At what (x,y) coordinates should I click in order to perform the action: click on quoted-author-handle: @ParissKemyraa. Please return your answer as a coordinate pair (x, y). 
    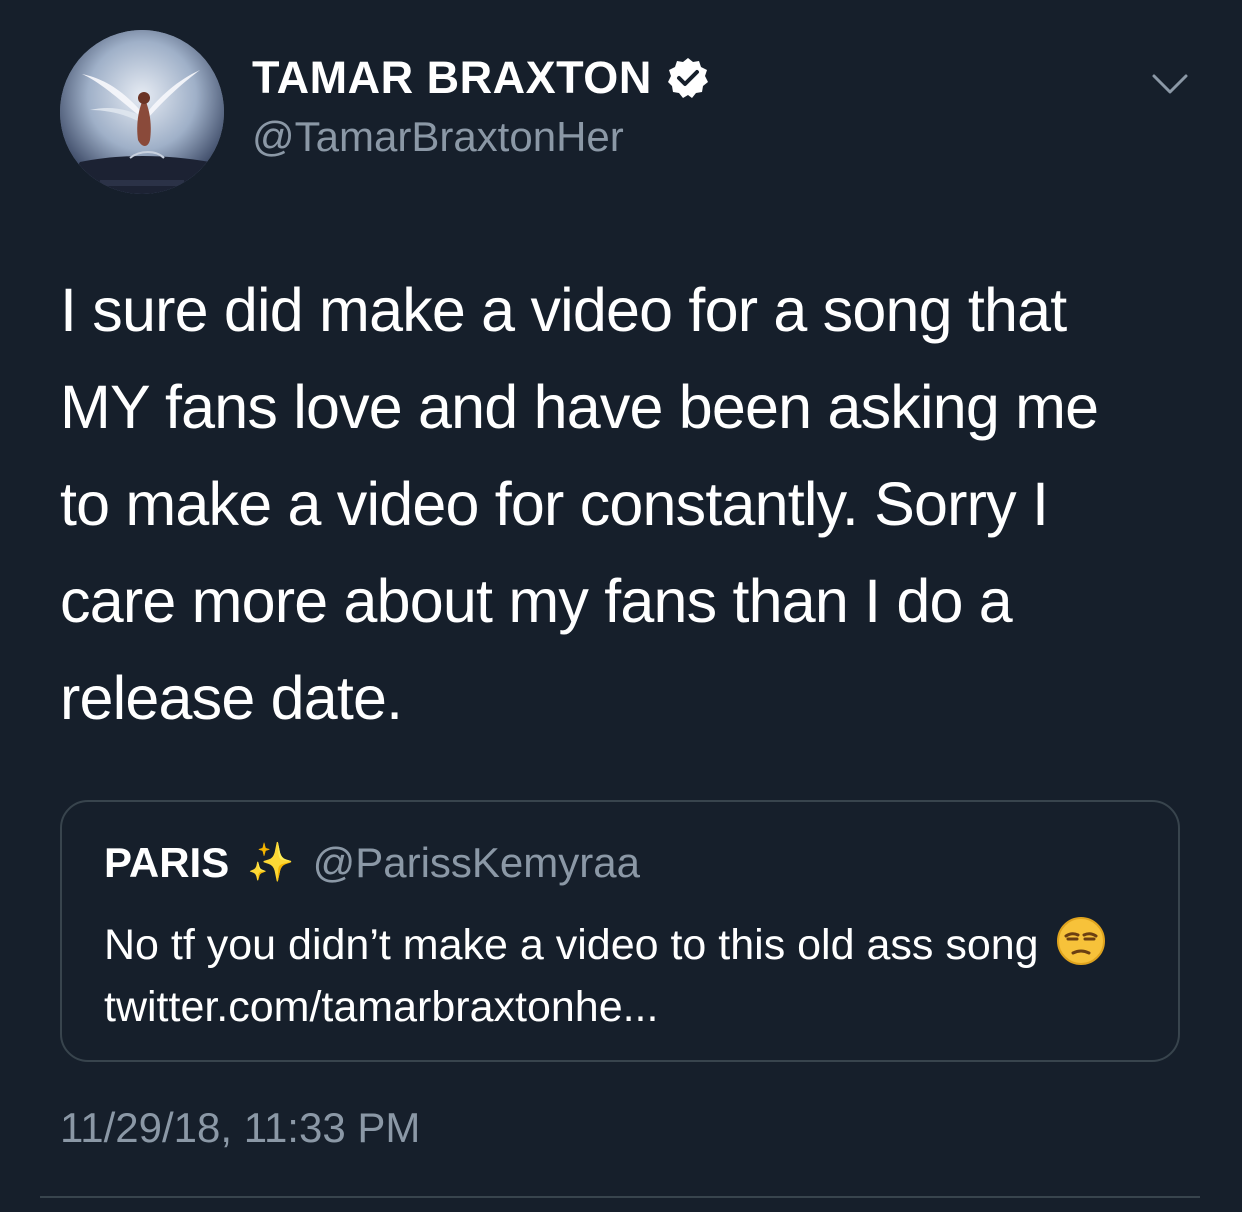
    Looking at the image, I should click on (476, 862).